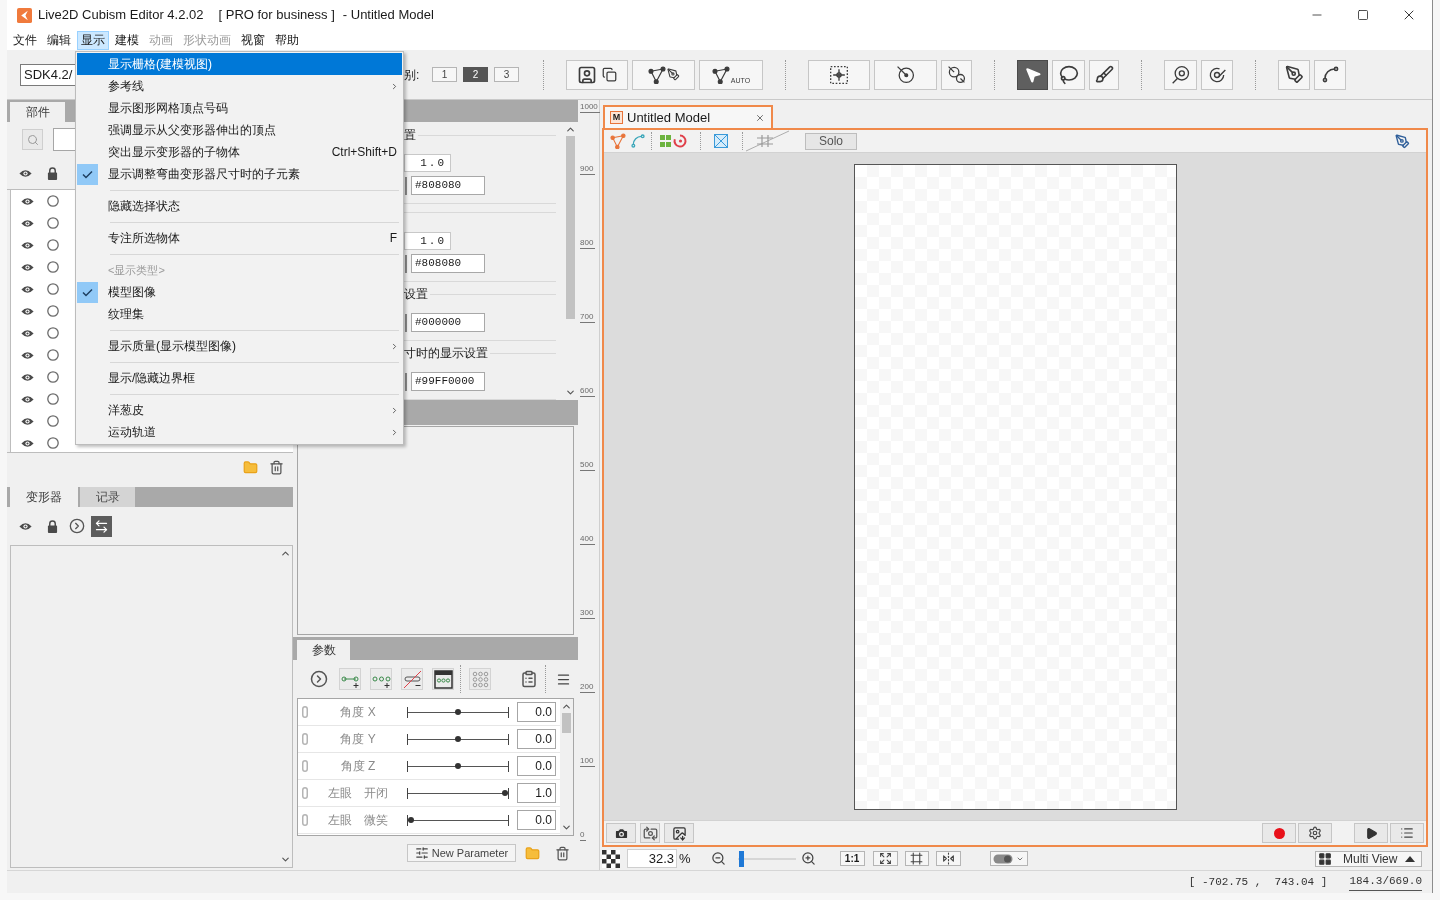 The image size is (1440, 900). I want to click on maximize-icon, so click(1363, 15).